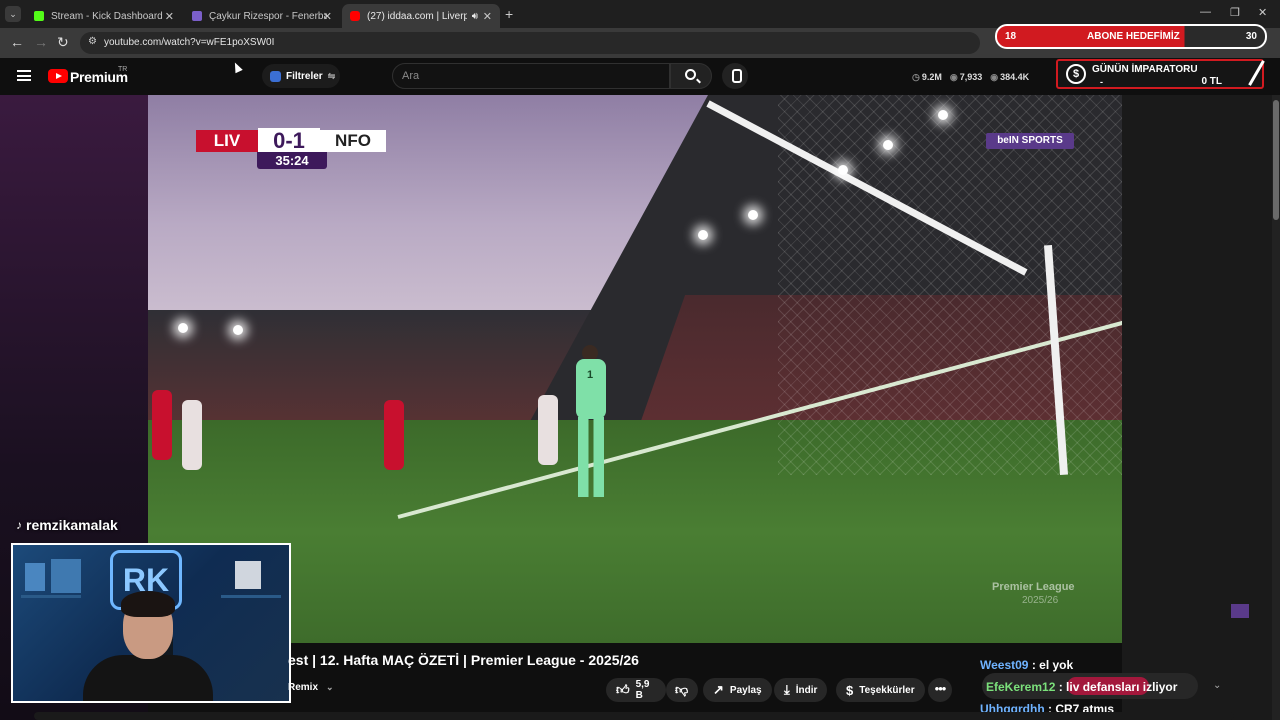 Image resolution: width=1280 pixels, height=720 pixels. Describe the element at coordinates (1021, 687) in the screenshot. I see `chat-username: EfeKerem12` at that location.